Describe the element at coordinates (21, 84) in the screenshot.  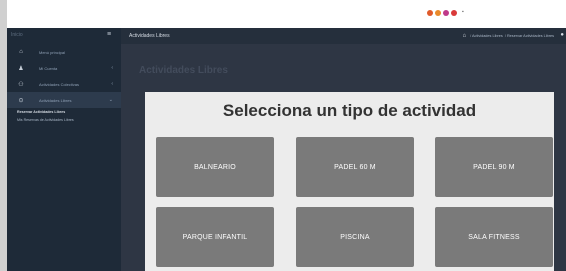
I see `group-icon: ⚇` at that location.